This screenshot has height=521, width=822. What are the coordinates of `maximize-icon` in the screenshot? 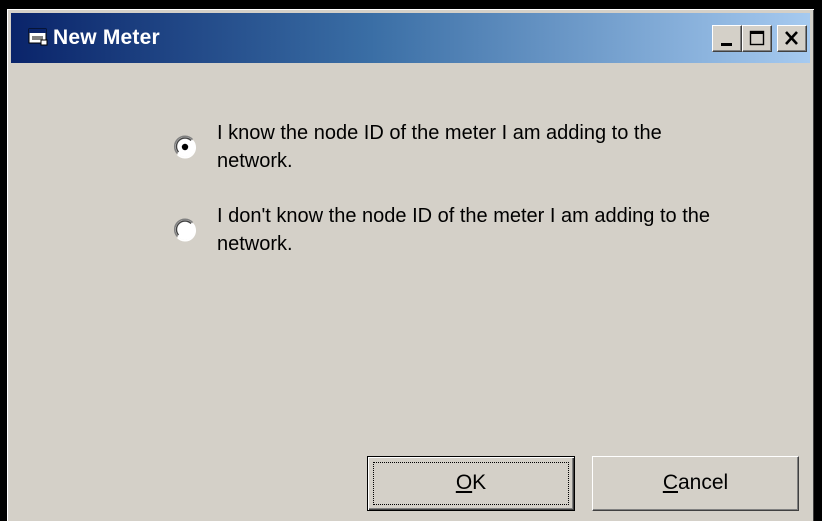 It's located at (757, 38).